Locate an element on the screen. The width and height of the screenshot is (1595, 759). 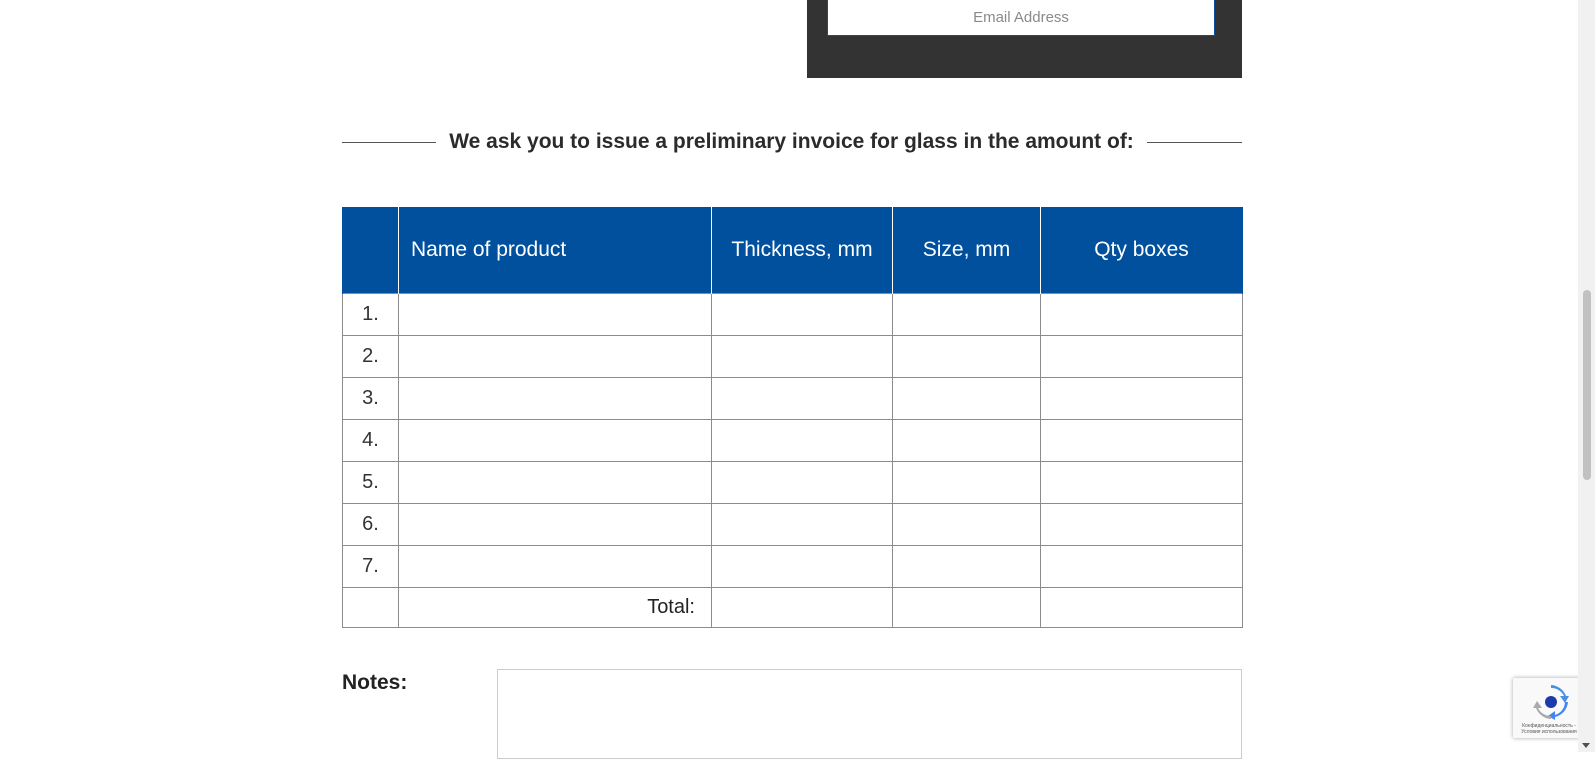
table-row: 1. is located at coordinates (792, 314).